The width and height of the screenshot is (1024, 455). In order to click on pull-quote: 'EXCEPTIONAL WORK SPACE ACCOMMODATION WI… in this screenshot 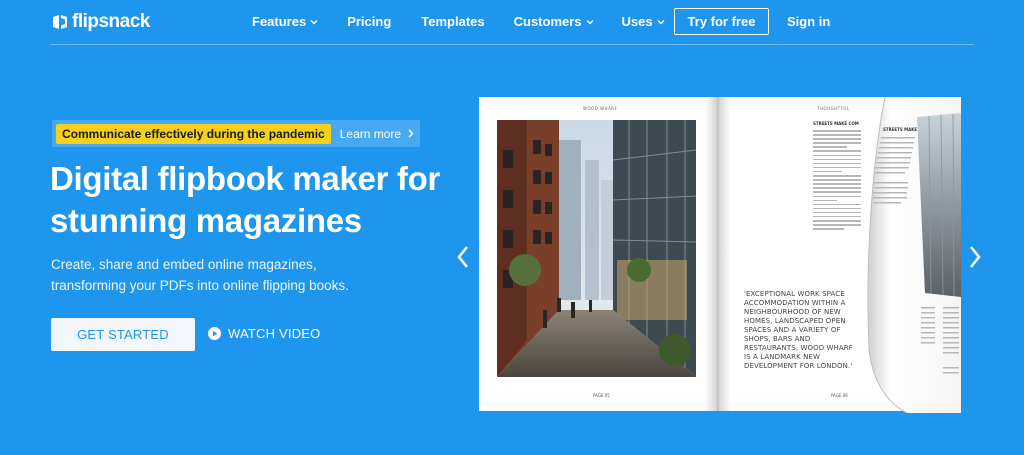, I will do `click(798, 330)`.